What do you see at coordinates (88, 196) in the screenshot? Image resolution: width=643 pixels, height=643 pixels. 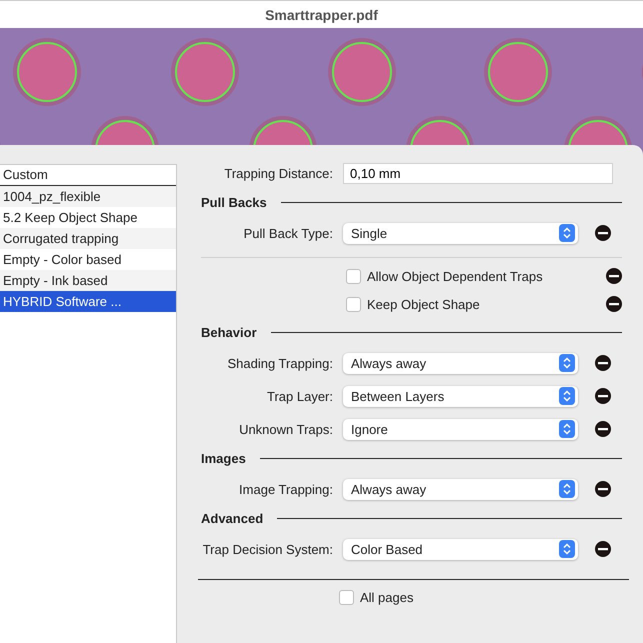 I see `preset-item: 1004_pz_flexible` at bounding box center [88, 196].